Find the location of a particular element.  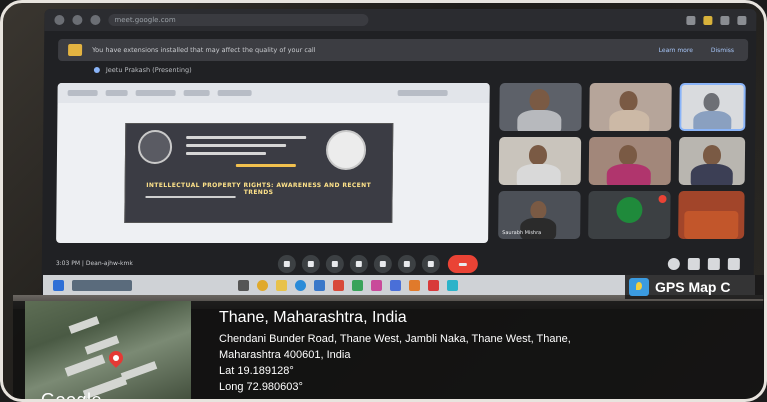

people-icon is located at coordinates (693, 264).